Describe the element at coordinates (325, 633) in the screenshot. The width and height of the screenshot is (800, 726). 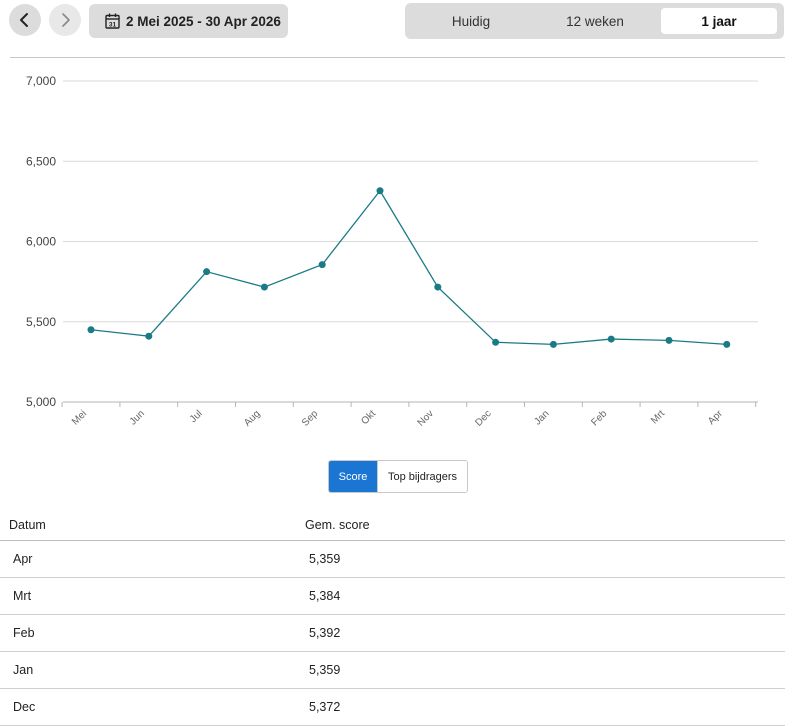
I see `row-score: 5,392` at that location.